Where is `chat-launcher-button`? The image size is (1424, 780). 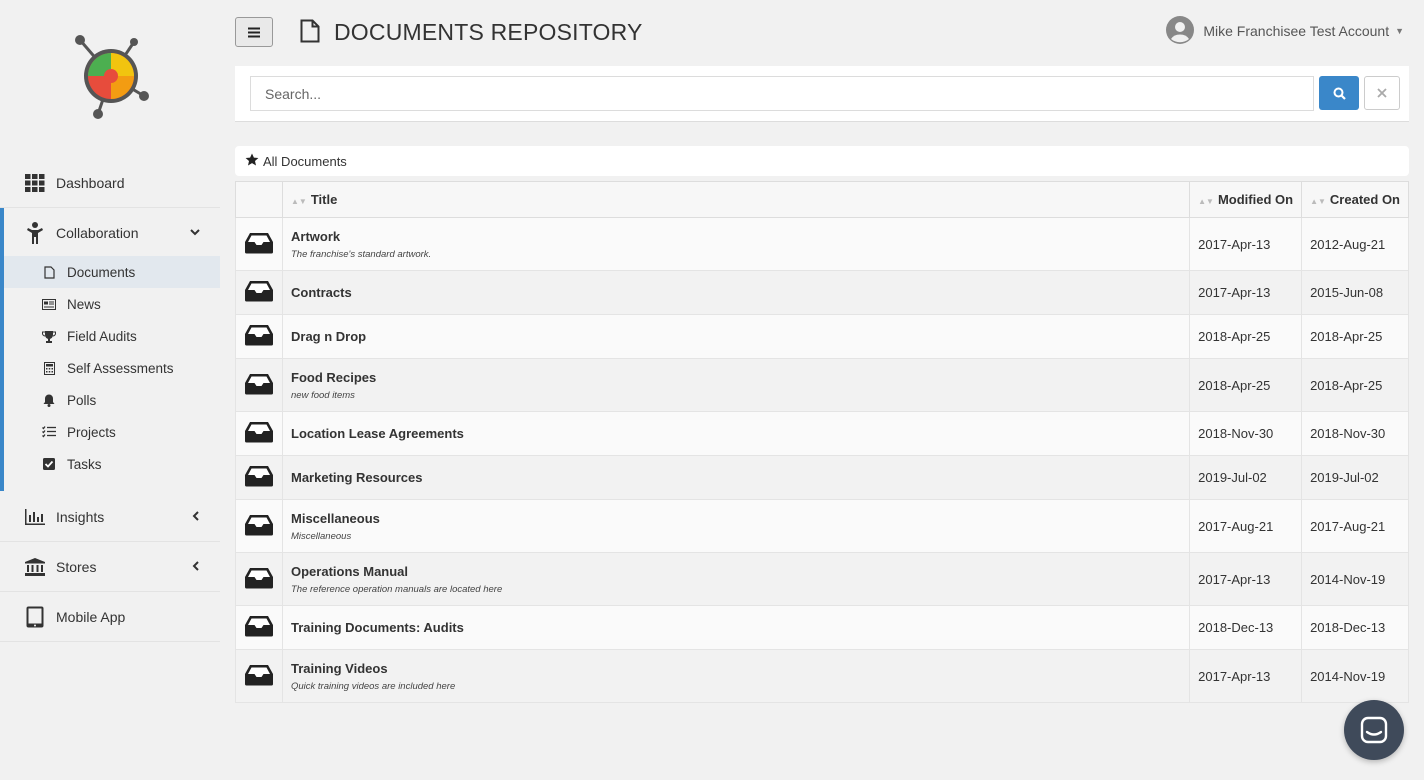
chat-launcher-button is located at coordinates (1374, 730).